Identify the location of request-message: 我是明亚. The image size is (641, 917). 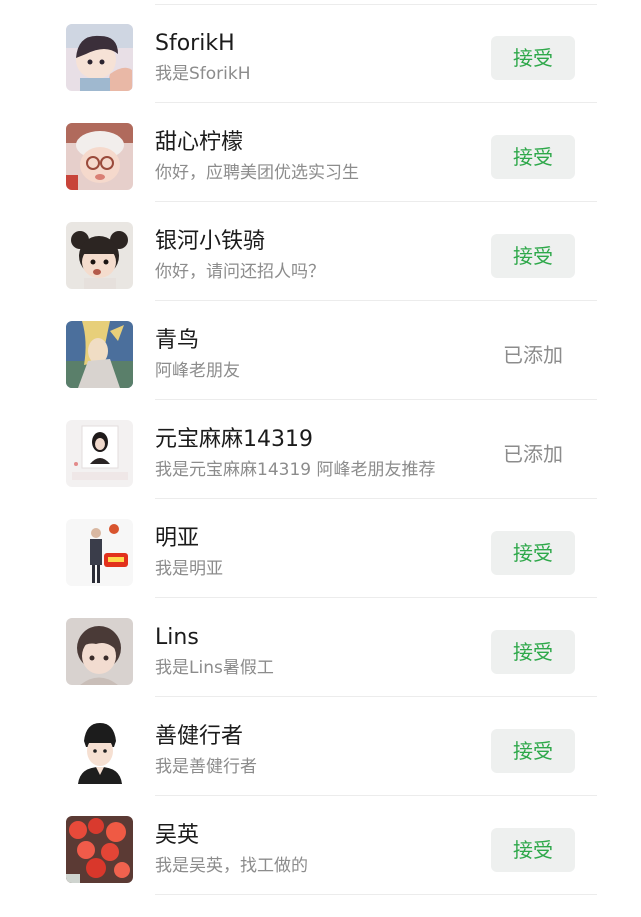
(189, 569).